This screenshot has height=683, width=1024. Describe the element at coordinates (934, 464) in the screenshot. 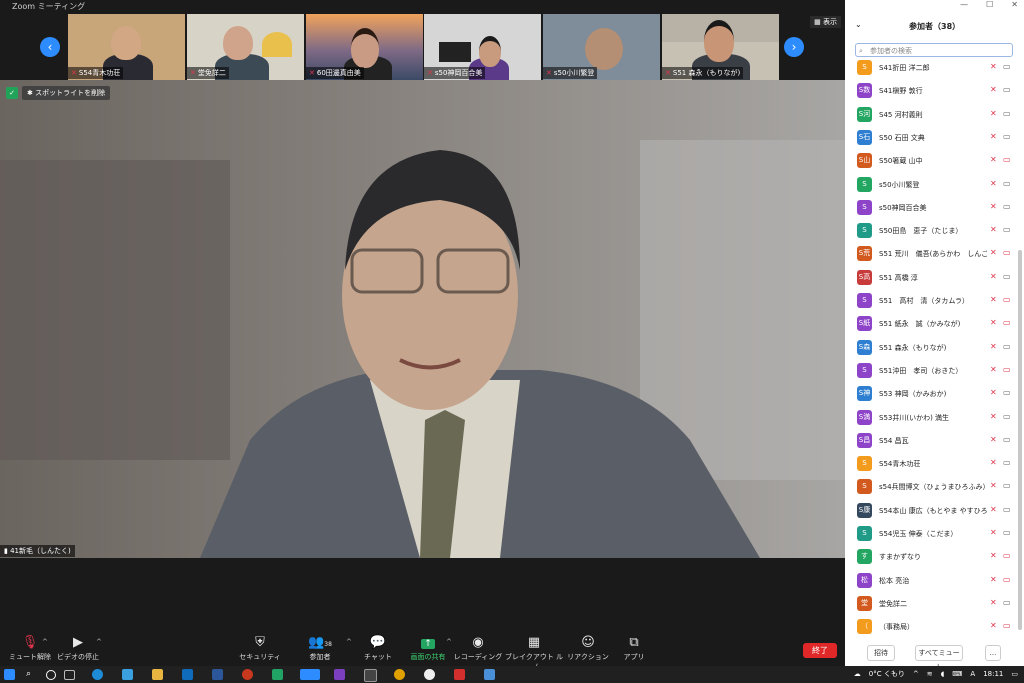

I see `participant-row: S S54青木功荘 ✕ ▭` at that location.